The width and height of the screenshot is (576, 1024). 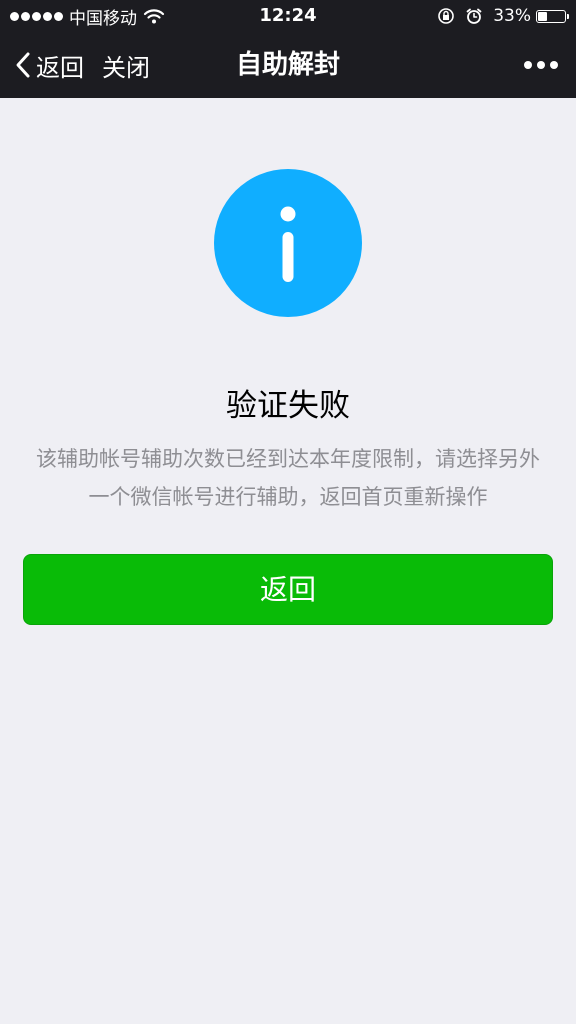 I want to click on close-button: 关闭, so click(x=126, y=65).